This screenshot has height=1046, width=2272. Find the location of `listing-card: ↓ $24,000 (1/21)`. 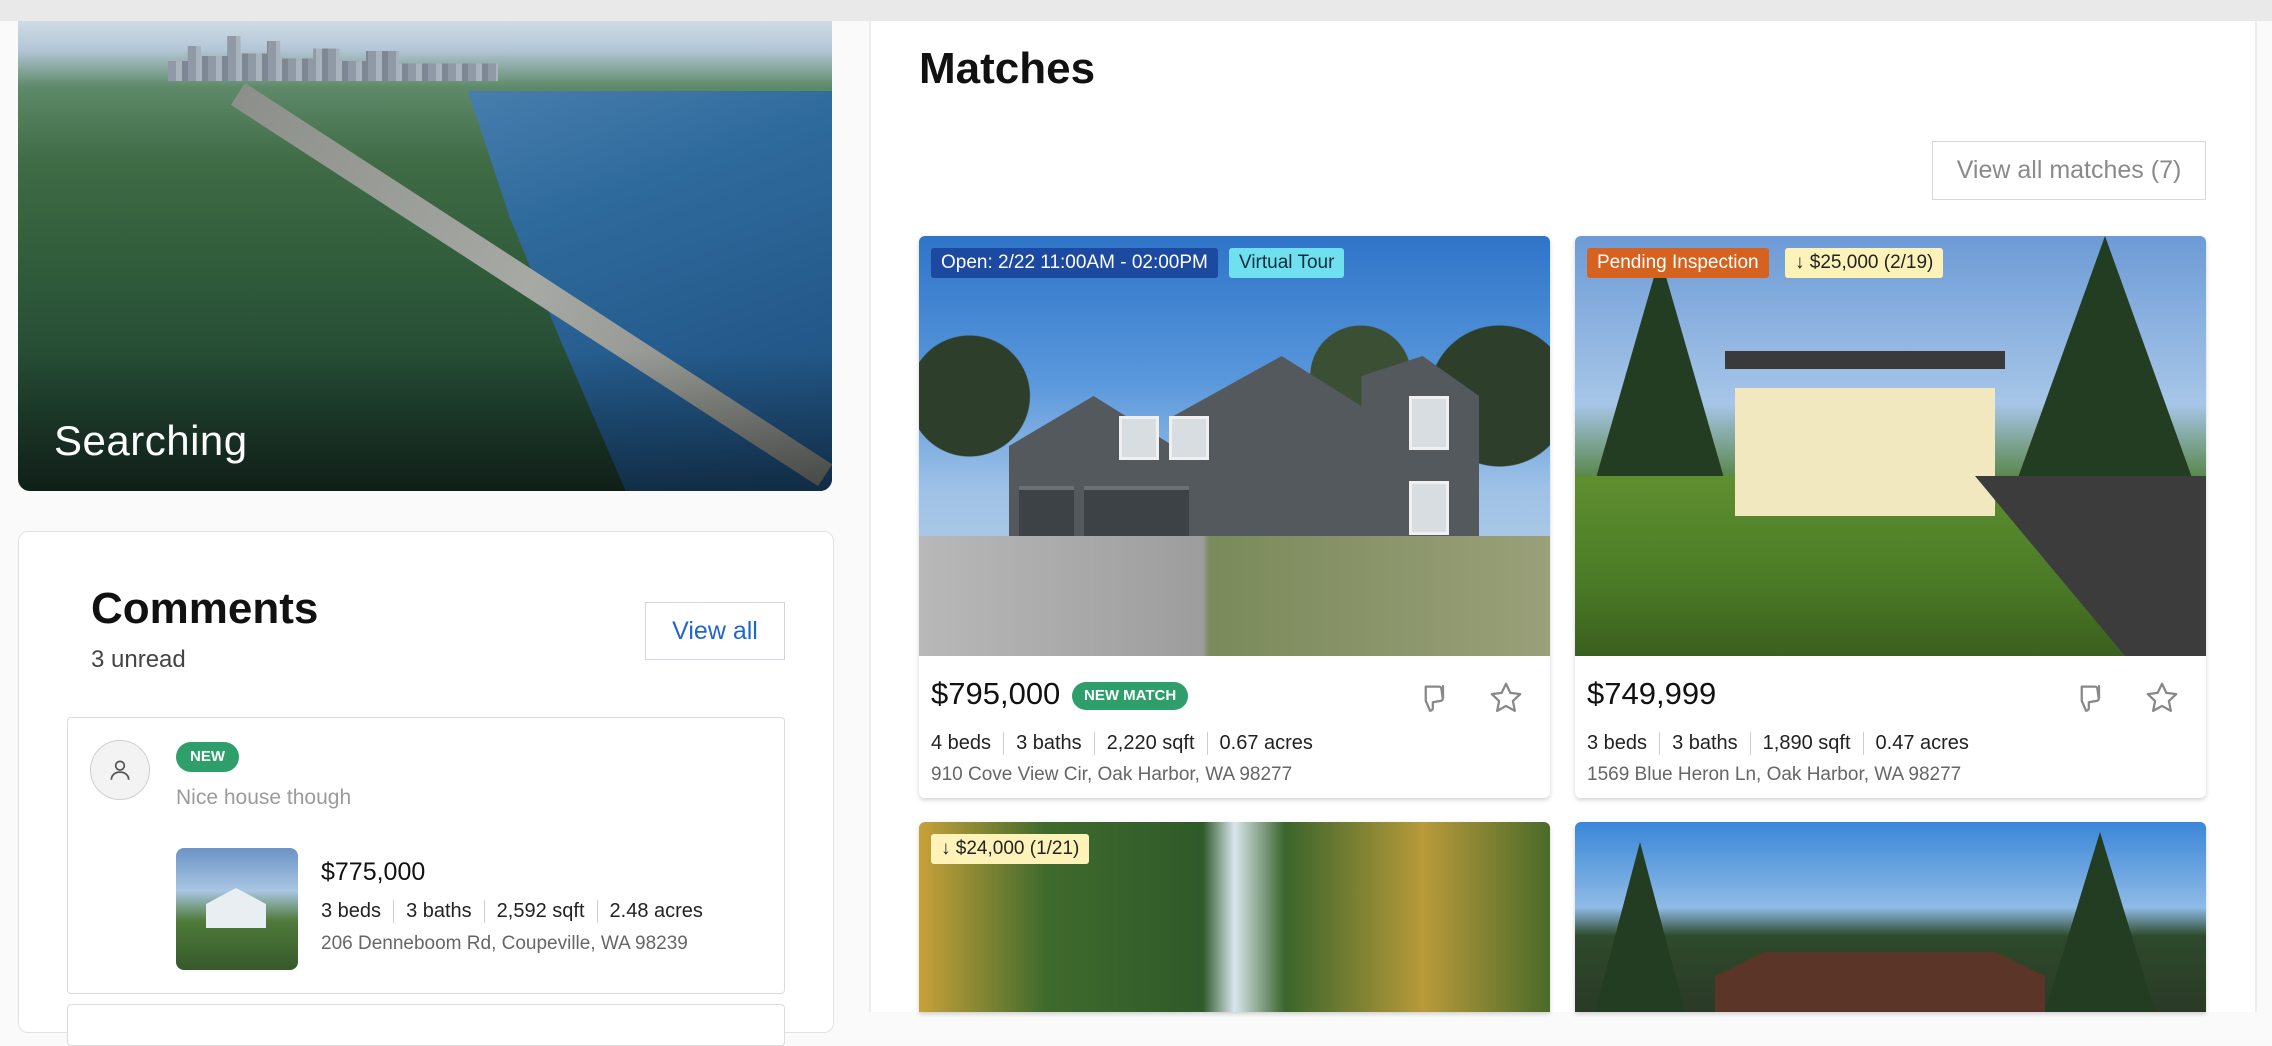

listing-card: ↓ $24,000 (1/21) is located at coordinates (1234, 917).